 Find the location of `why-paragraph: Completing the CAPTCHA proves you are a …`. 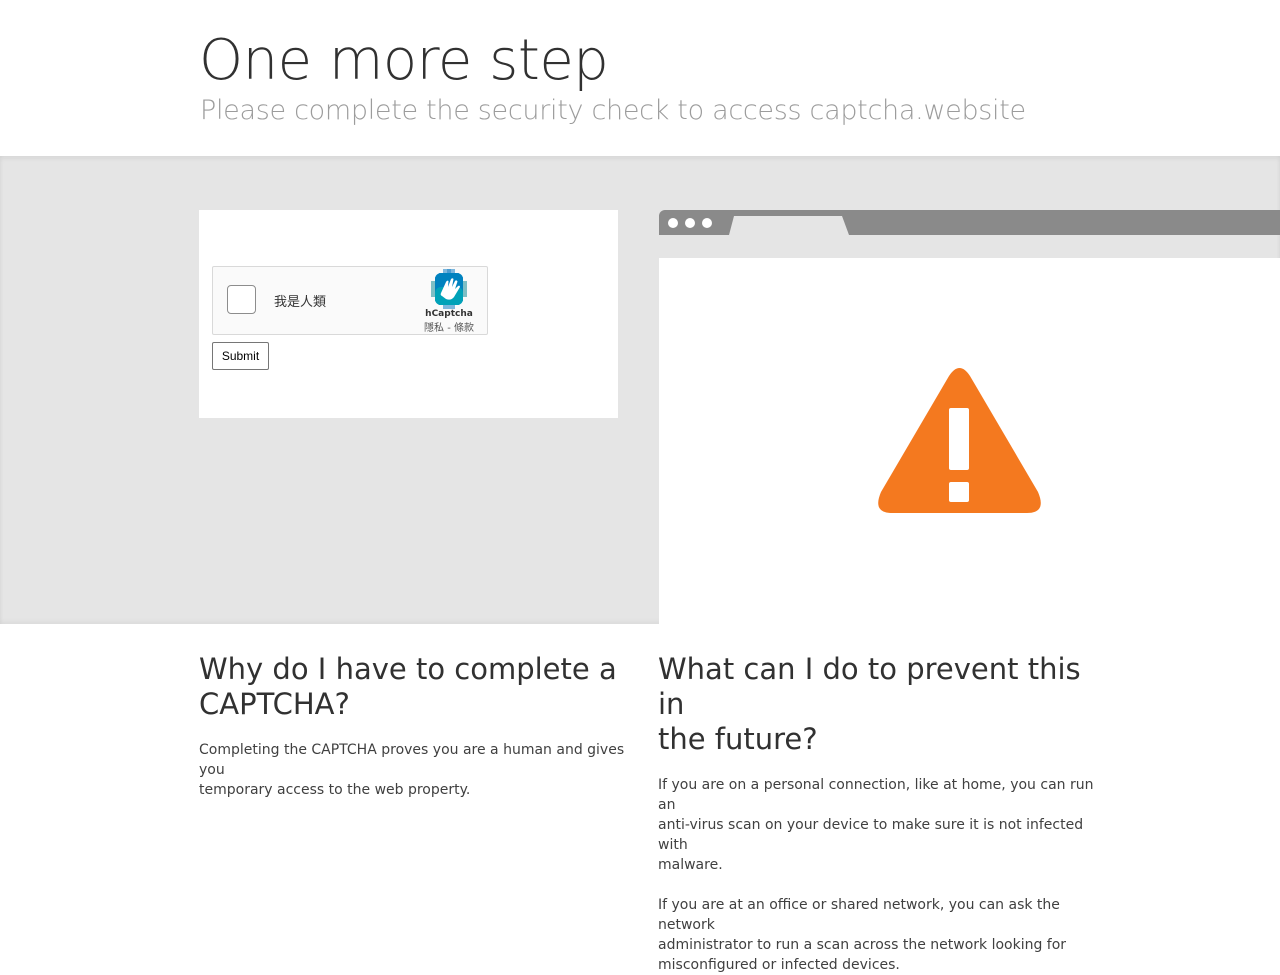

why-paragraph: Completing the CAPTCHA proves you are a … is located at coordinates (414, 770).